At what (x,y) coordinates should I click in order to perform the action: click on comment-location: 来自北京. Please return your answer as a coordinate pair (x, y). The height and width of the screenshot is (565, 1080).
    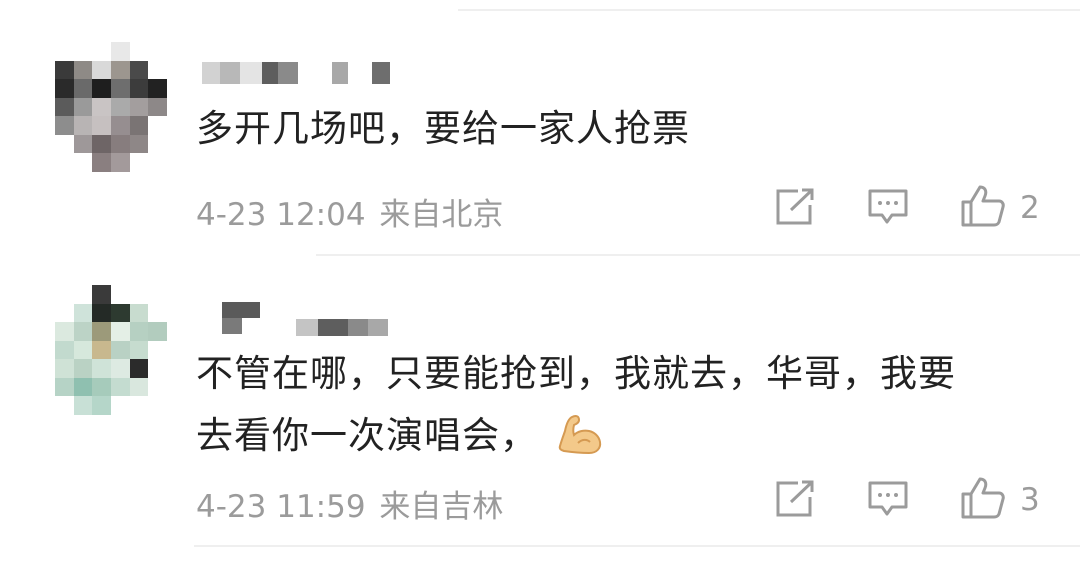
    Looking at the image, I should click on (441, 215).